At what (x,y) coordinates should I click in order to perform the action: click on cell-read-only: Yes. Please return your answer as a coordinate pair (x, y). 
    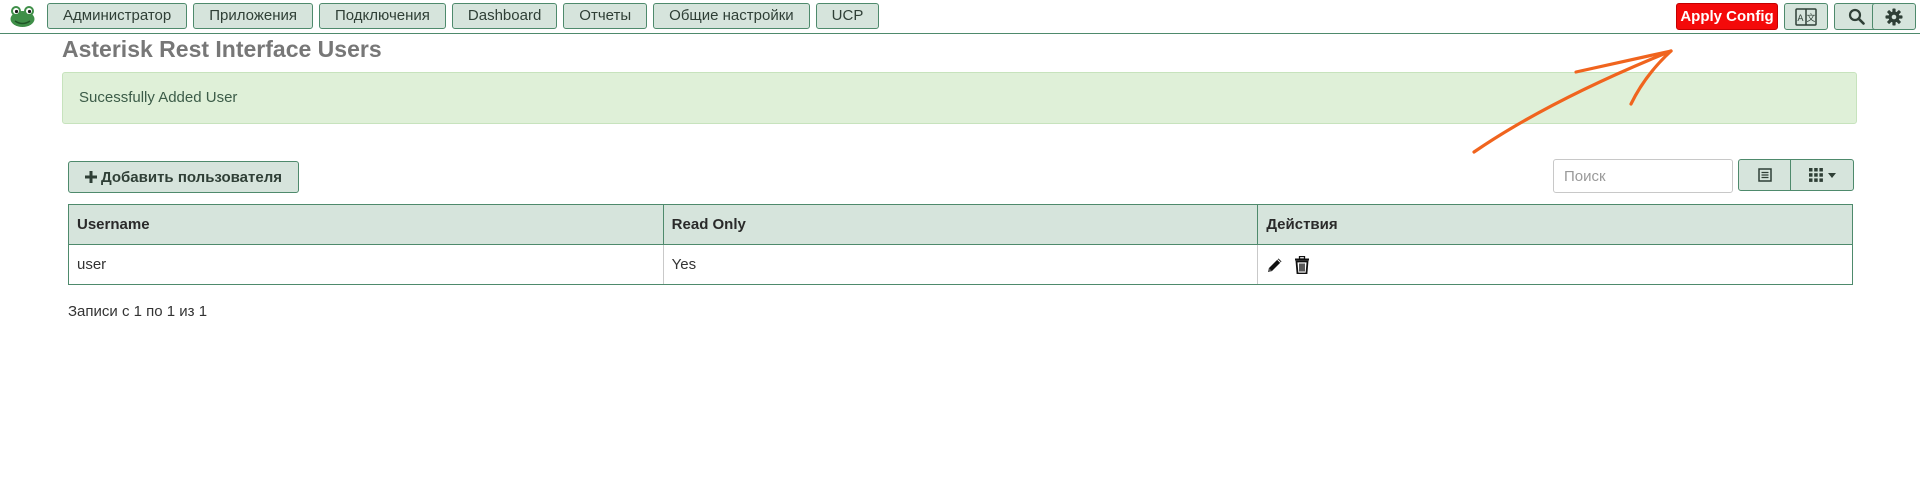
    Looking at the image, I should click on (960, 264).